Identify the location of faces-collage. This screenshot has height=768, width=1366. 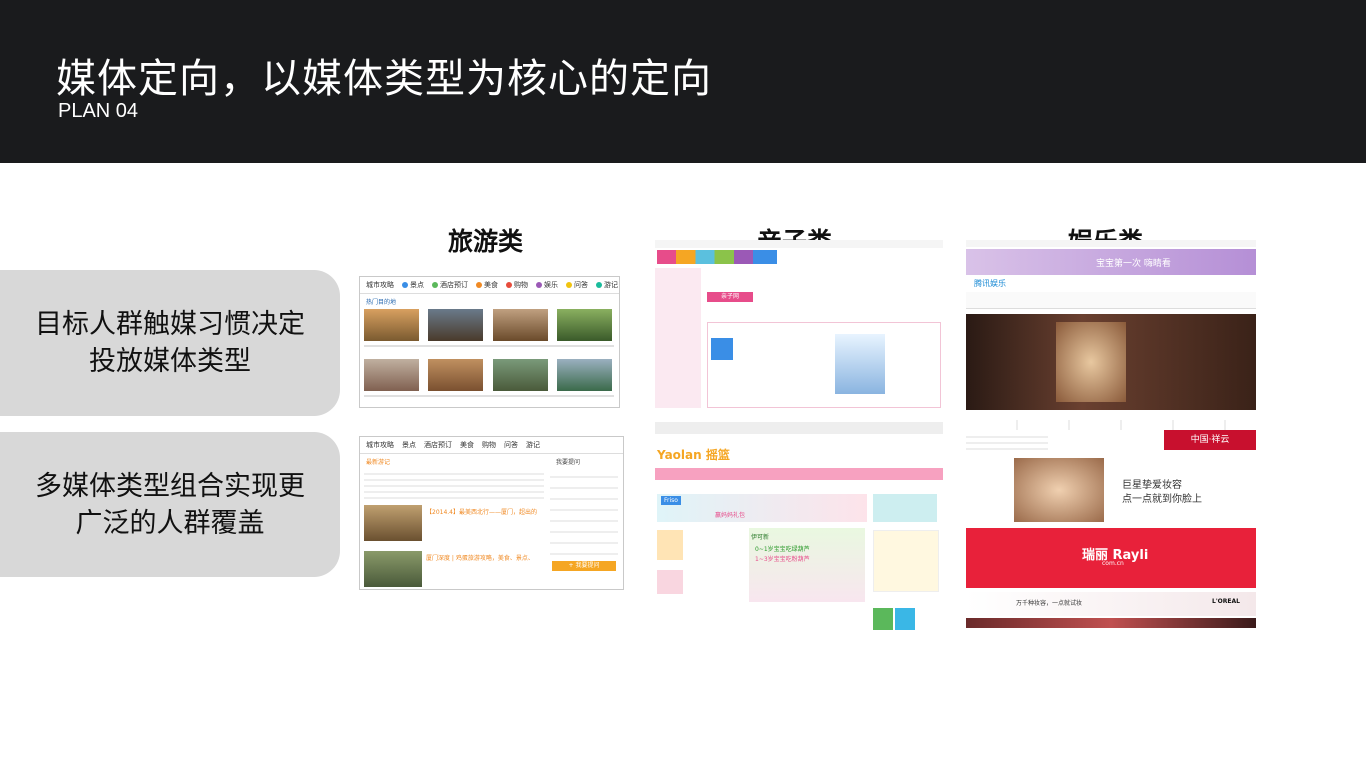
(1059, 490).